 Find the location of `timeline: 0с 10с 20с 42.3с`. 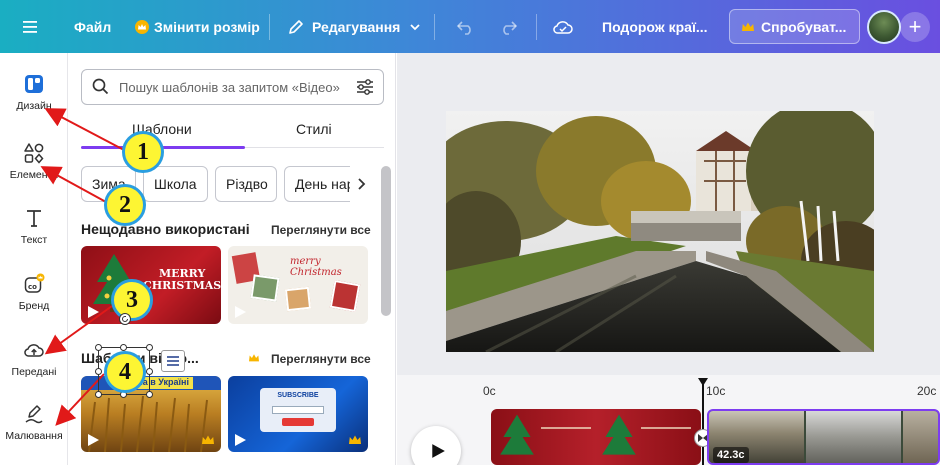

timeline: 0с 10с 20с 42.3с is located at coordinates (668, 420).